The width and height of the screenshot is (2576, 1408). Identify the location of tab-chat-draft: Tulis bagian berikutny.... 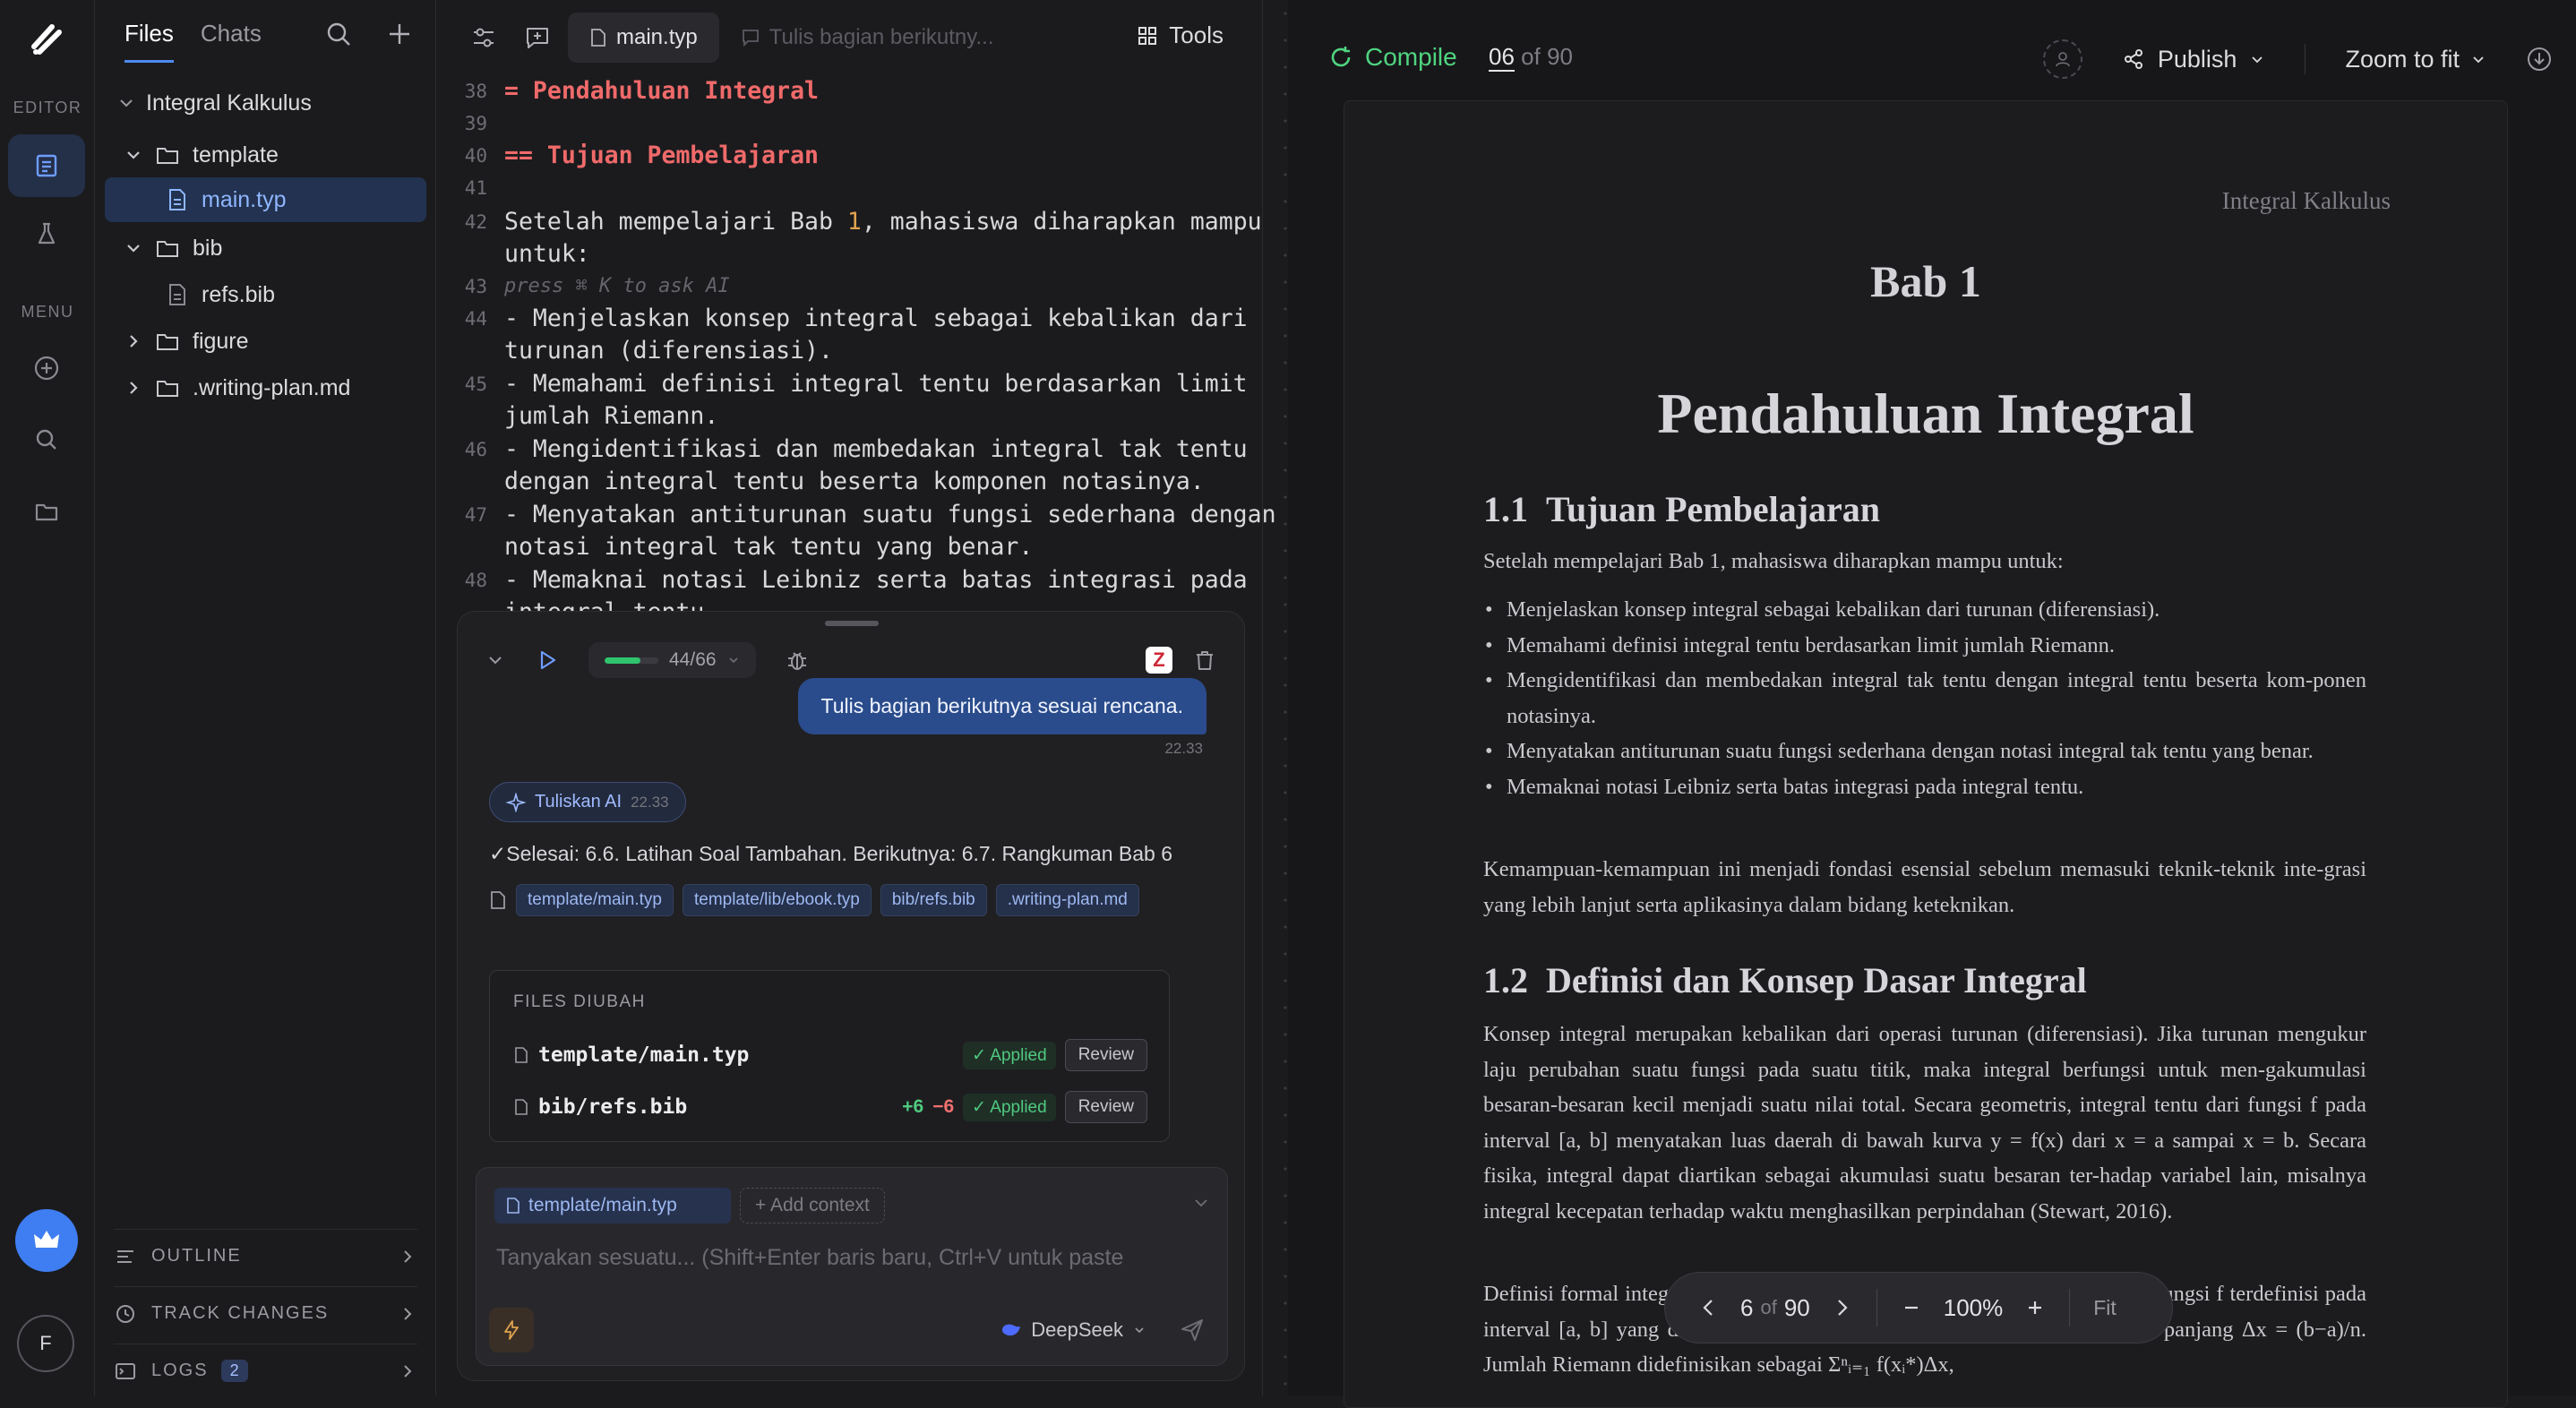
(867, 38).